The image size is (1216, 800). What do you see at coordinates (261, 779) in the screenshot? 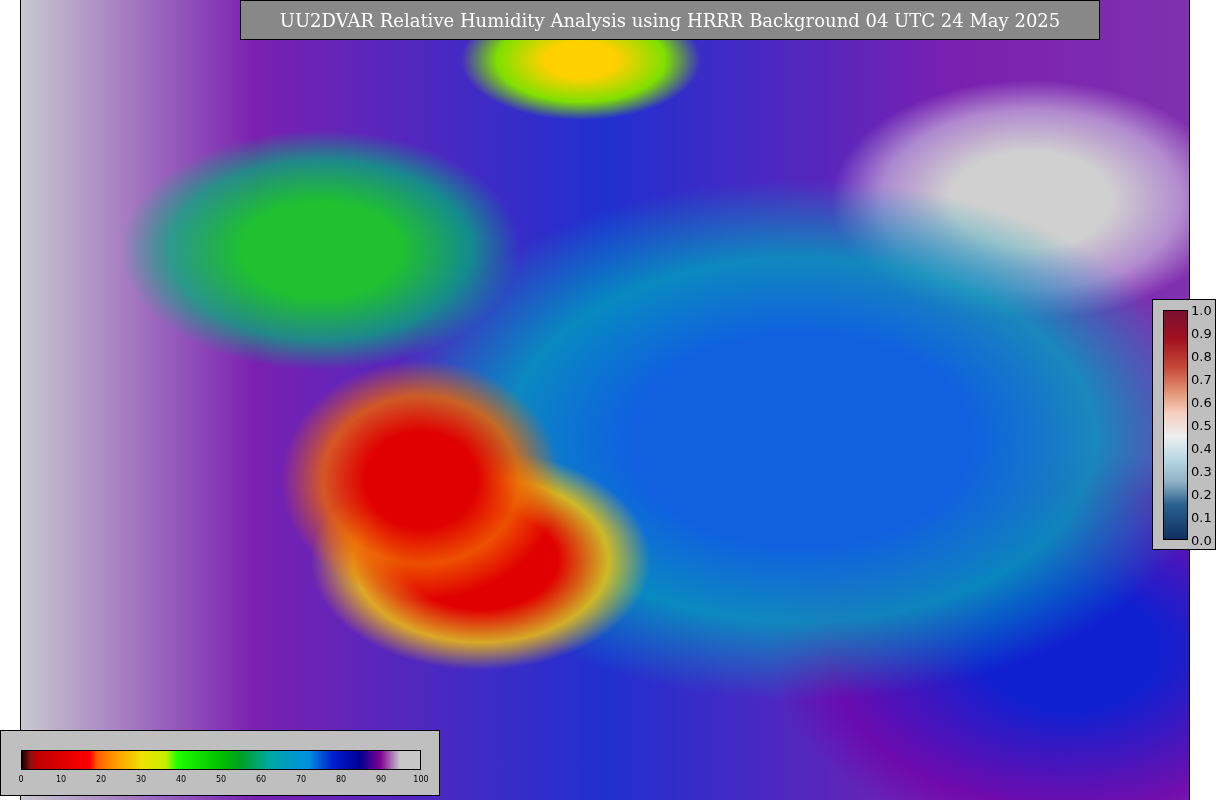
I see `colorbar-tick-label: 60` at bounding box center [261, 779].